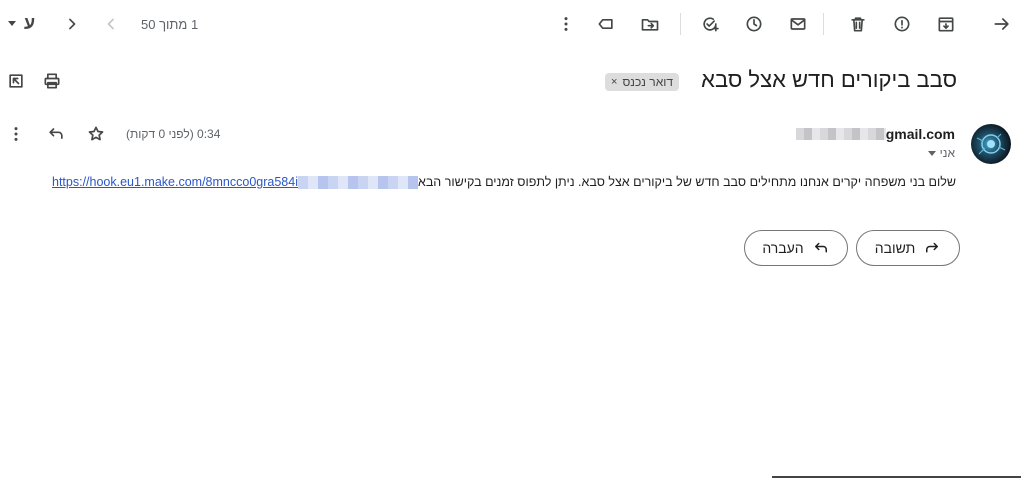  I want to click on back-arrow-icon, so click(1002, 24).